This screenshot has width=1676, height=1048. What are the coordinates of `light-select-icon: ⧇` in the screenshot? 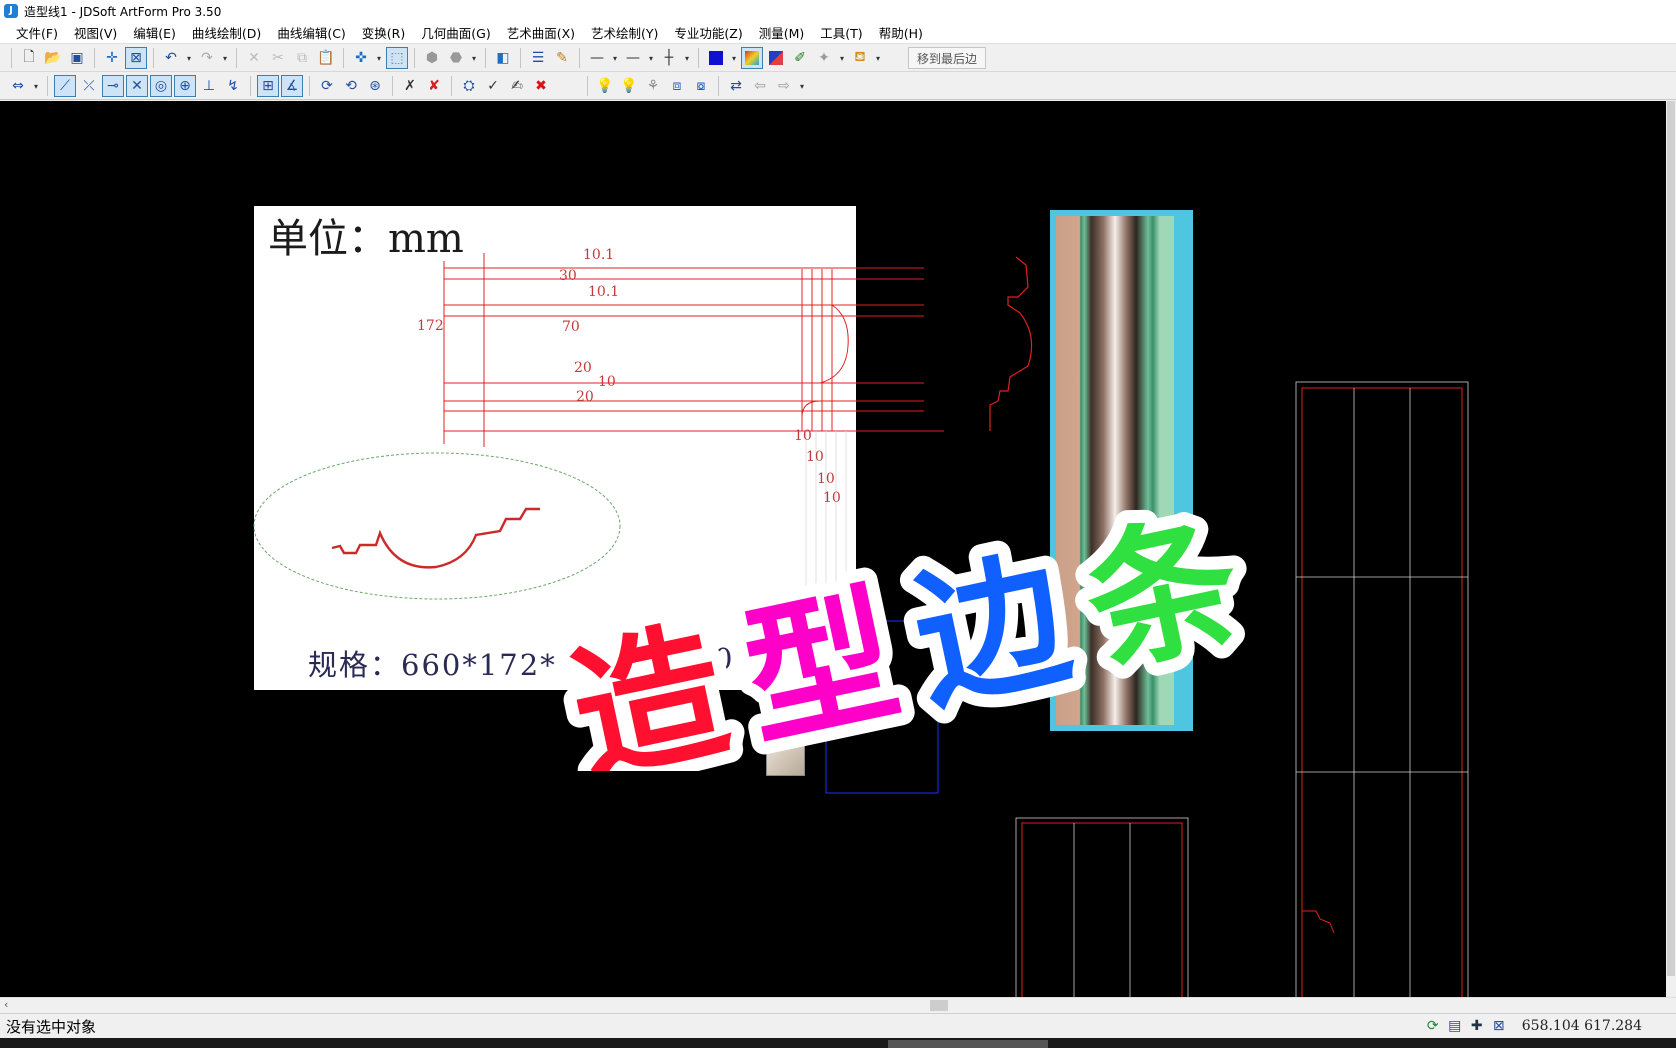 It's located at (701, 86).